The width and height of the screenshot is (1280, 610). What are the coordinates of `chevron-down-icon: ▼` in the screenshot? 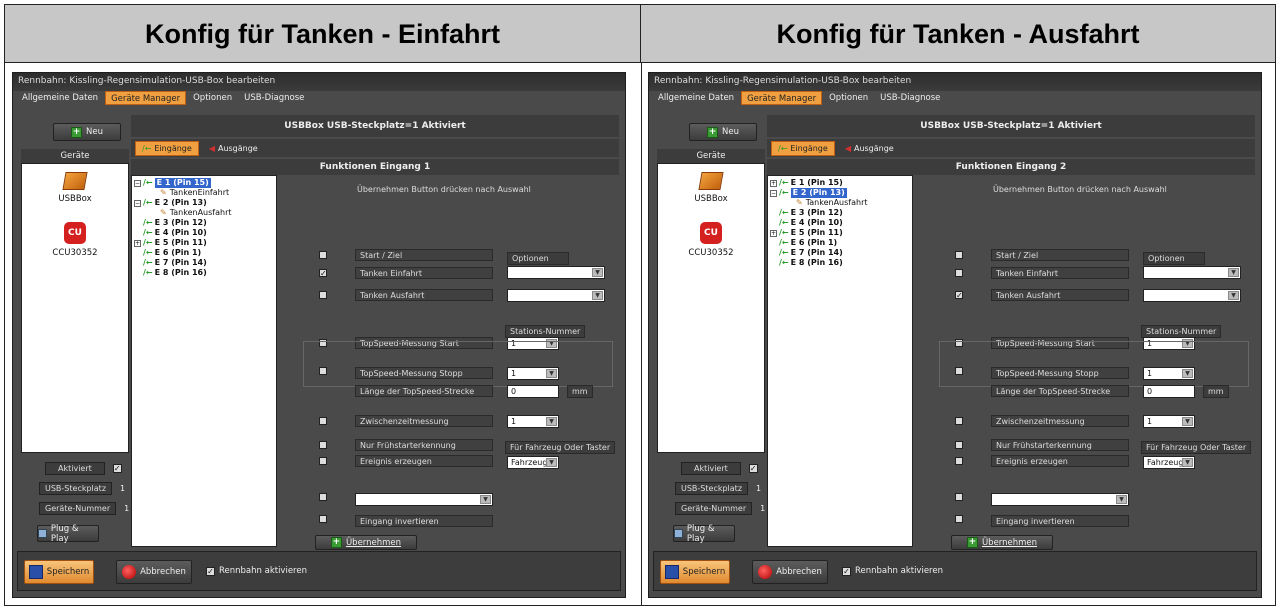 It's located at (597, 295).